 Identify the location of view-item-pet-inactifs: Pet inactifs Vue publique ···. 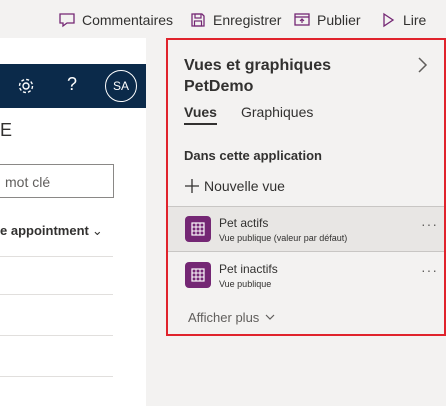
(306, 276).